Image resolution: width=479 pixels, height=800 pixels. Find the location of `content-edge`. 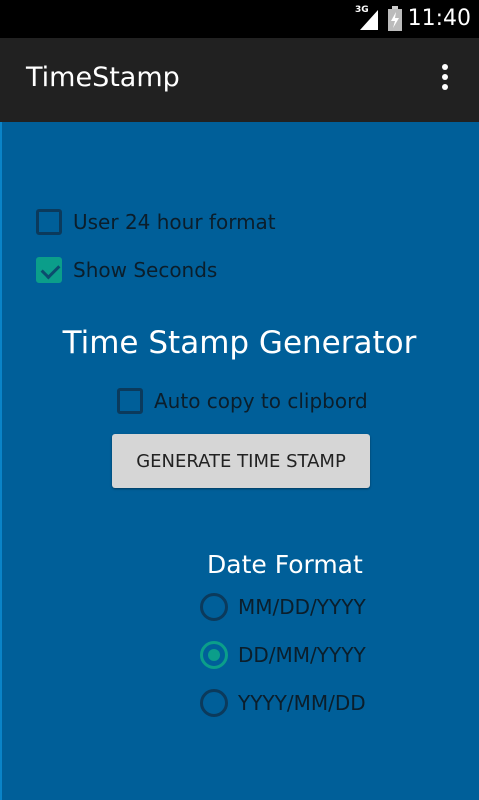

content-edge is located at coordinates (1, 461).